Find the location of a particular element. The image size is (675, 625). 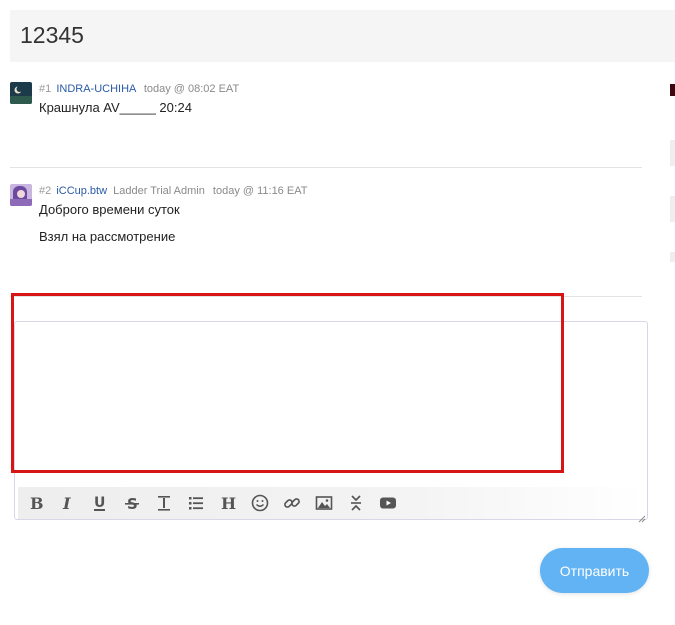

post-number: #1 is located at coordinates (45, 89).